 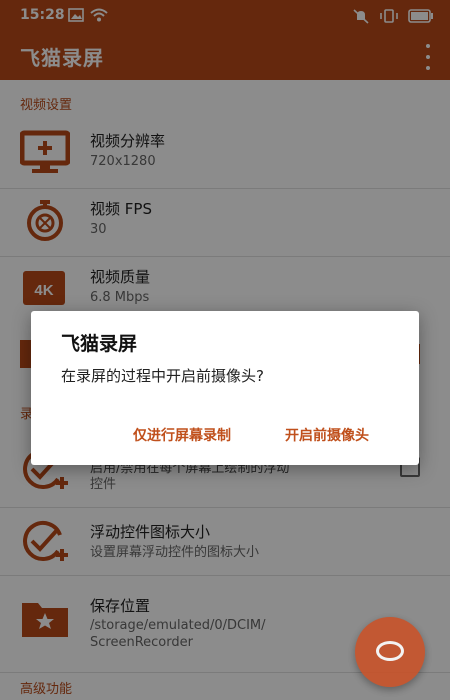 I want to click on dialog-title: 飞猫录屏, so click(x=99, y=344).